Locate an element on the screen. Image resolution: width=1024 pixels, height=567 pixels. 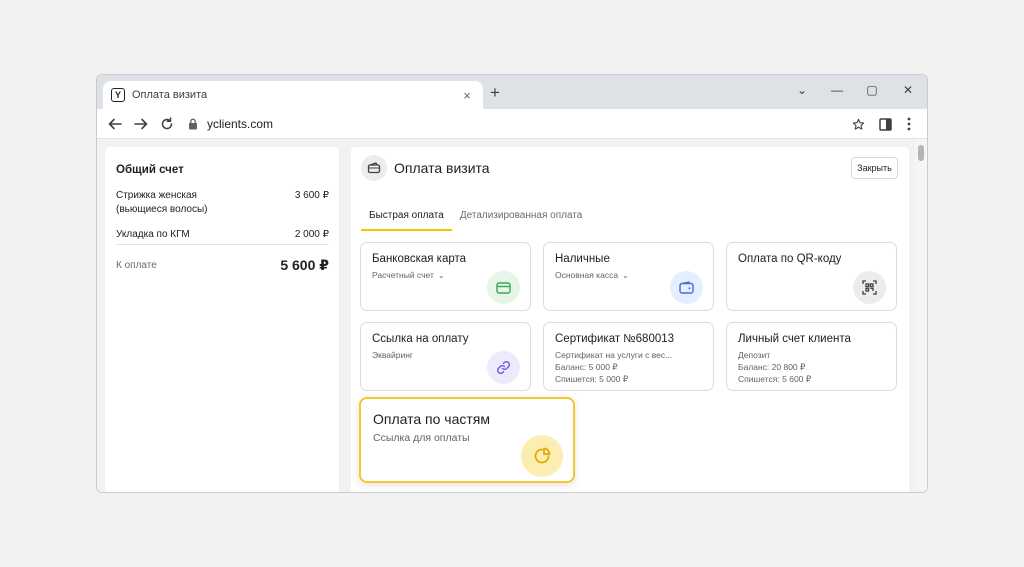
close-button: Закрыть is located at coordinates (874, 168).